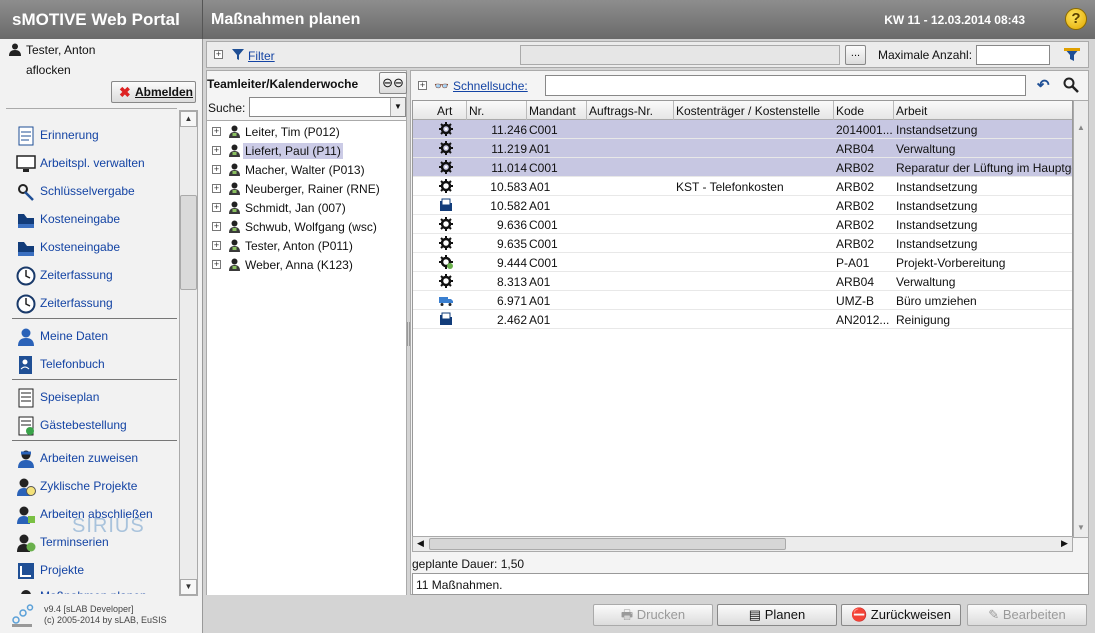  Describe the element at coordinates (1071, 85) in the screenshot. I see `search-icon` at that location.